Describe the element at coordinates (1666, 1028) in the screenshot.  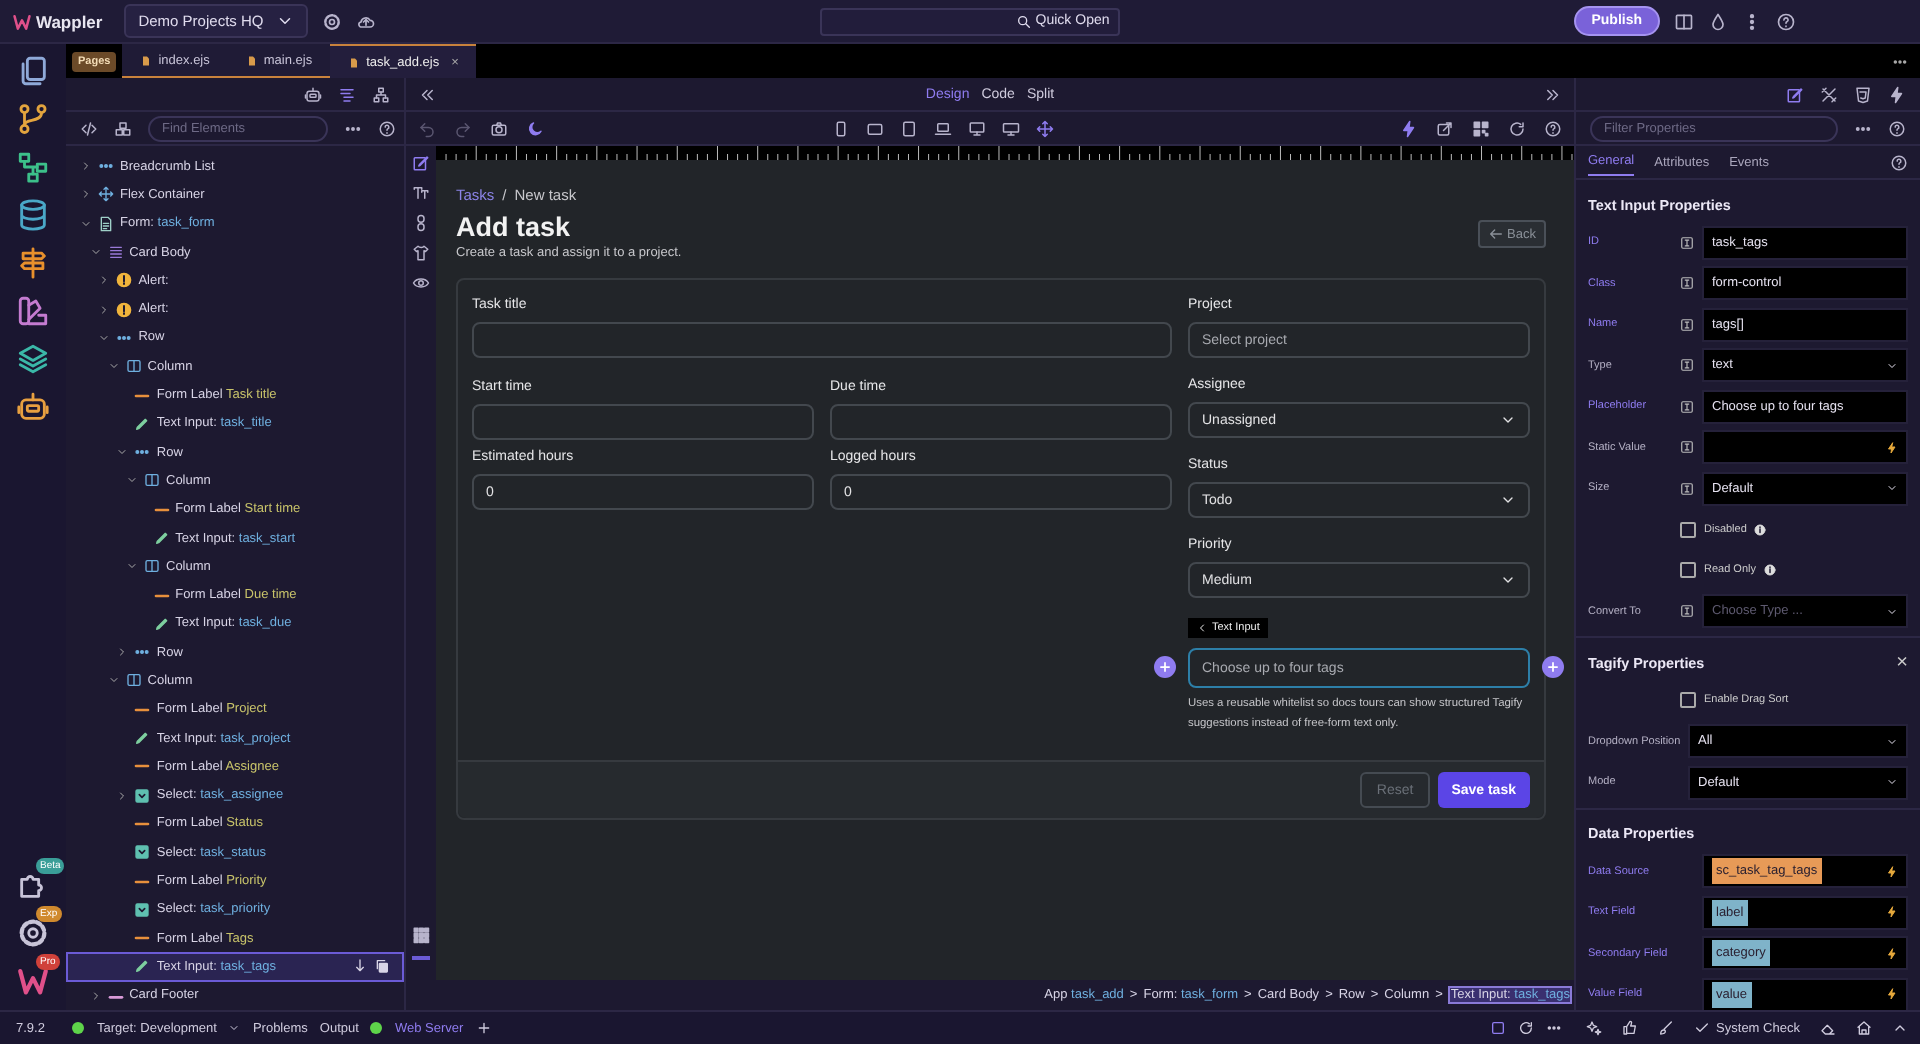
I see `brush-icon` at that location.